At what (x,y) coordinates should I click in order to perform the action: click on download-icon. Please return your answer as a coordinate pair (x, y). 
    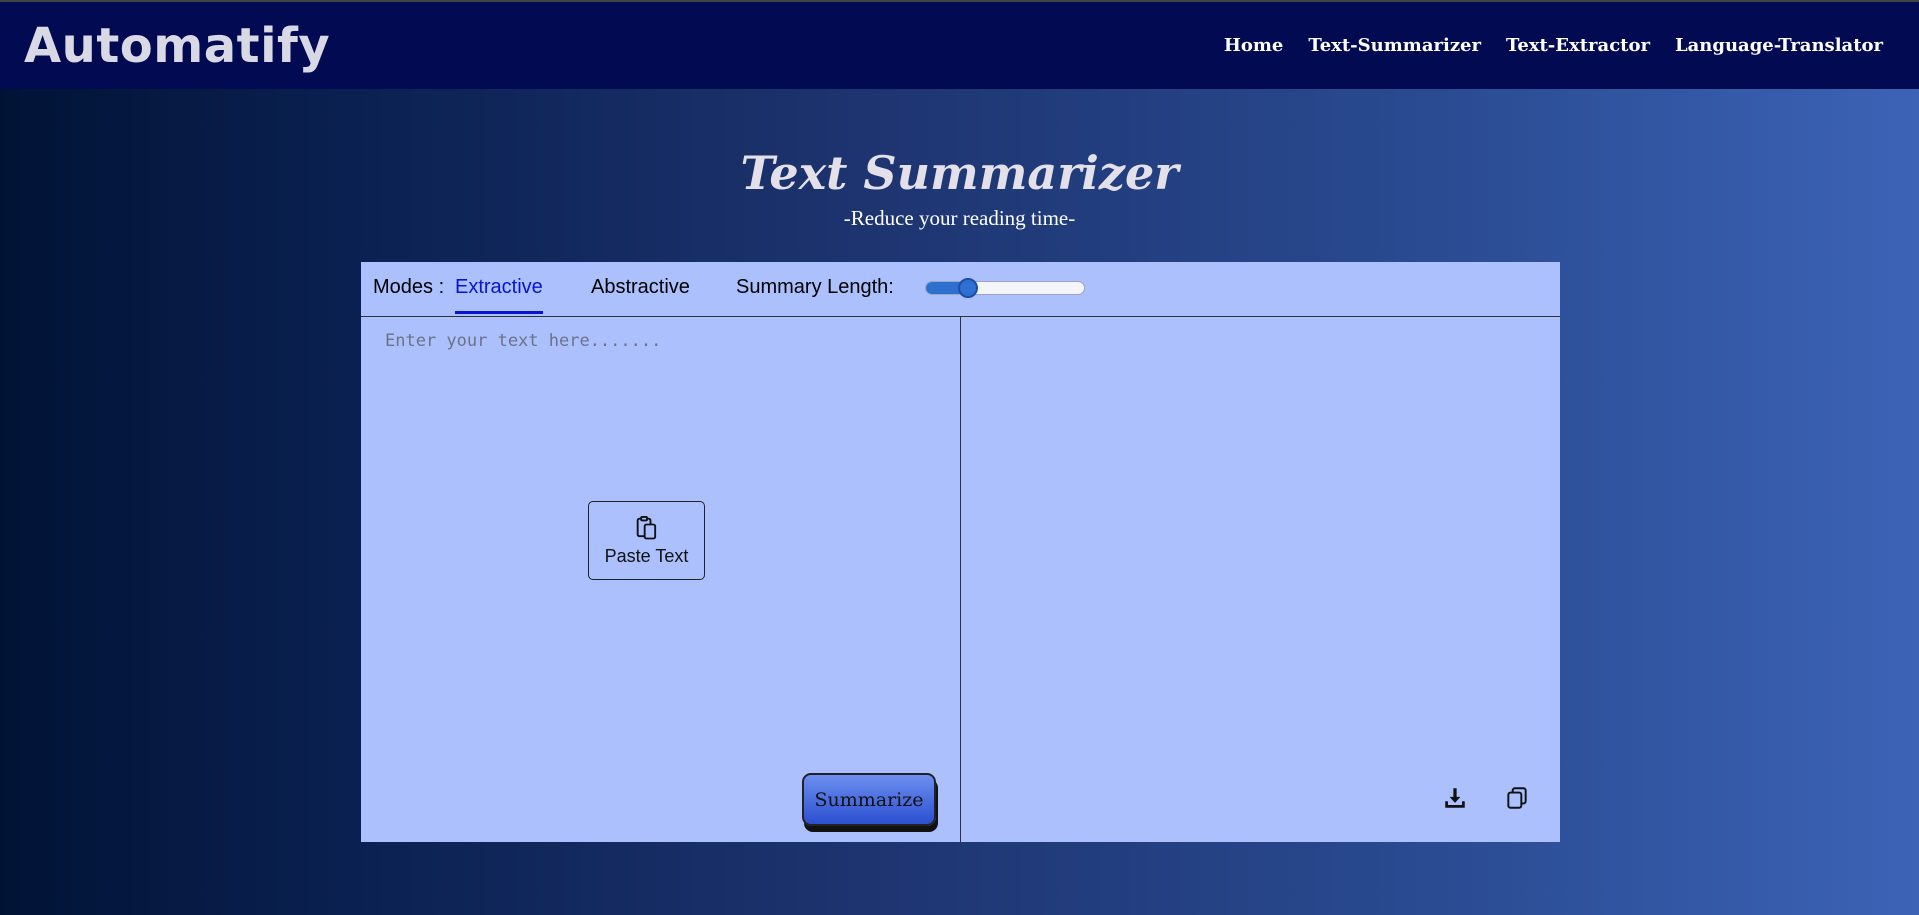
    Looking at the image, I should click on (1455, 798).